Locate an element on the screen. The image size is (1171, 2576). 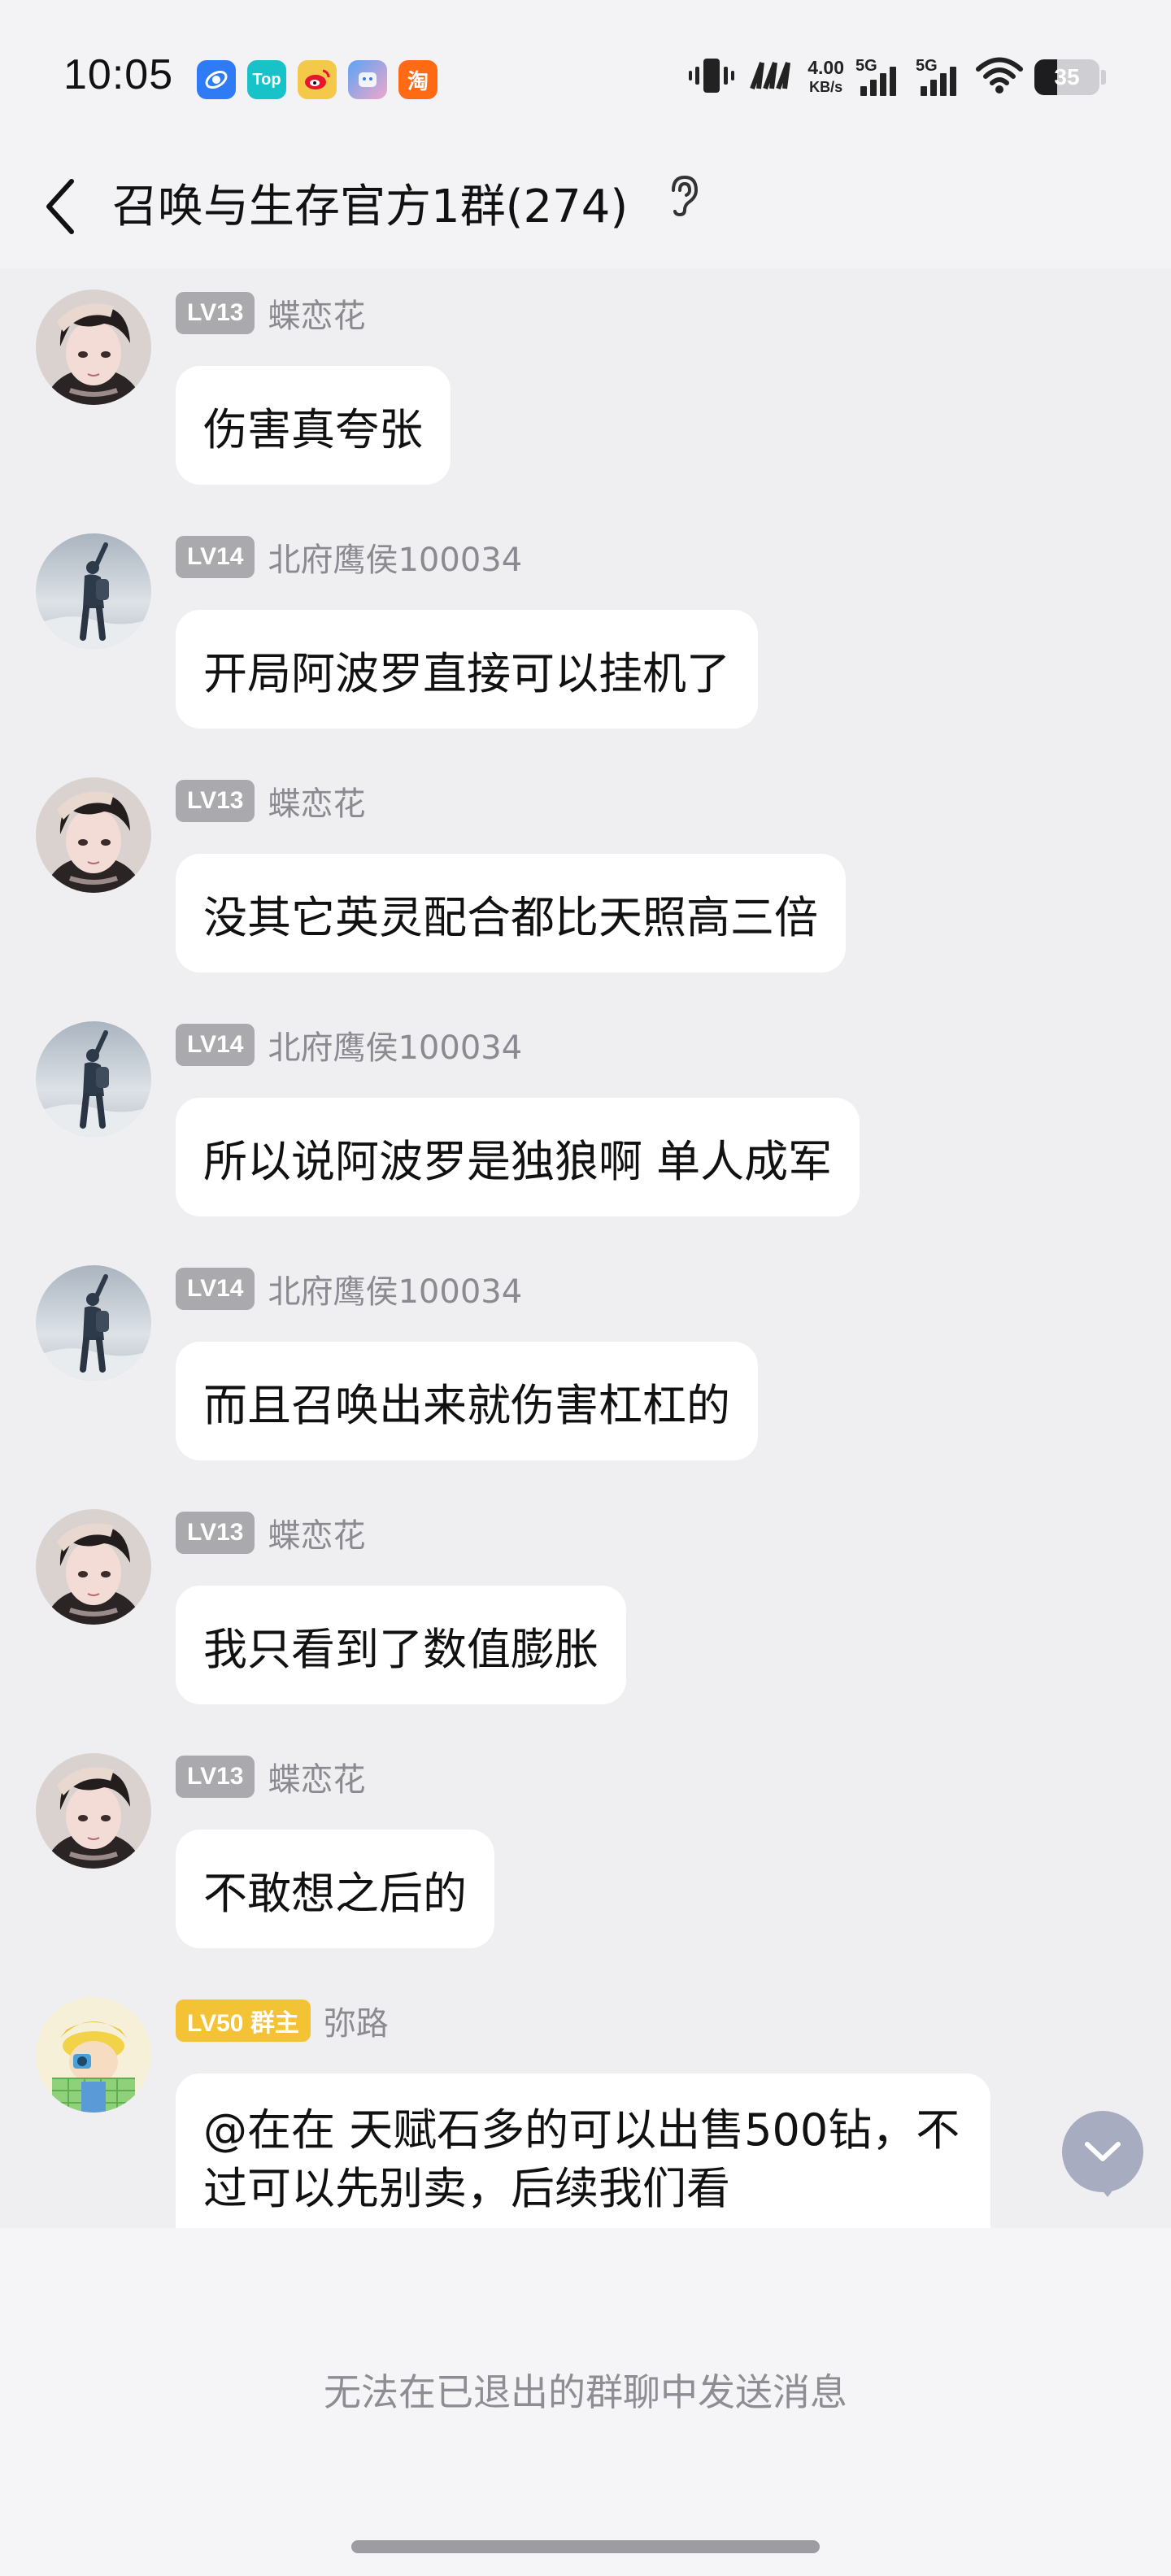
network-speed: 4.00 KB/s is located at coordinates (826, 78).